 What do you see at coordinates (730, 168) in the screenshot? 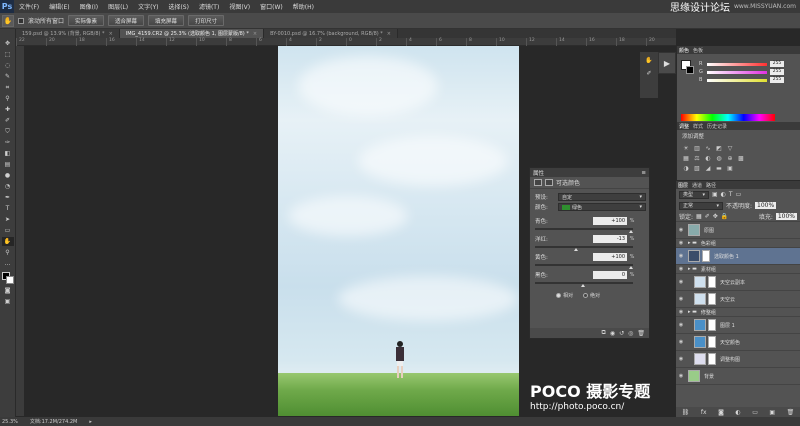
I see `selective-color-icon-btn: ▣` at bounding box center [730, 168].